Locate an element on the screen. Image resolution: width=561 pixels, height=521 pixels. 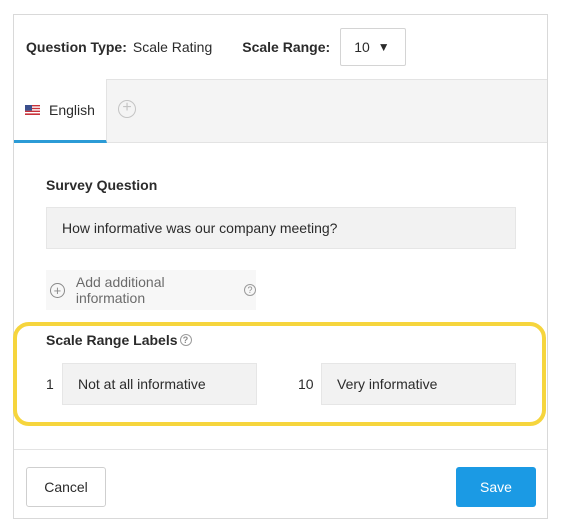
add-additional-info-button: + Add additional information ? is located at coordinates (151, 290).